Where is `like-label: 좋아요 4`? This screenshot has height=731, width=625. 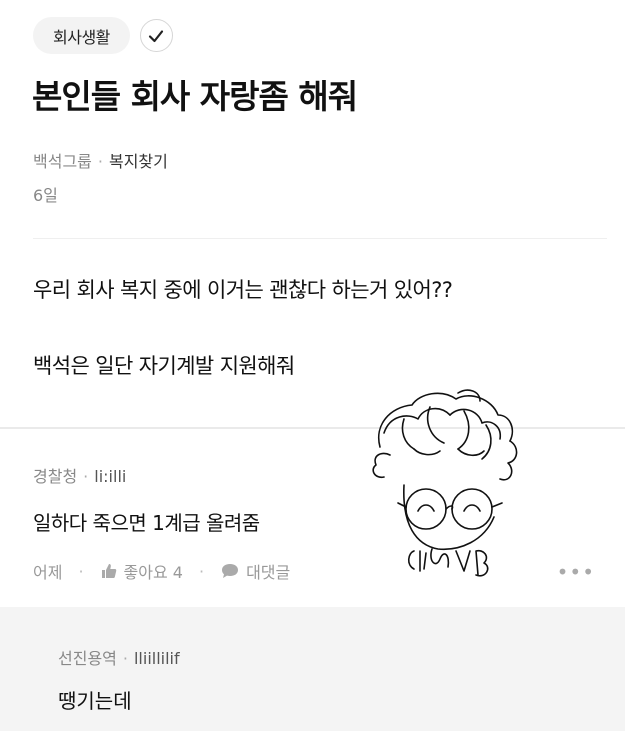
like-label: 좋아요 4 is located at coordinates (153, 572).